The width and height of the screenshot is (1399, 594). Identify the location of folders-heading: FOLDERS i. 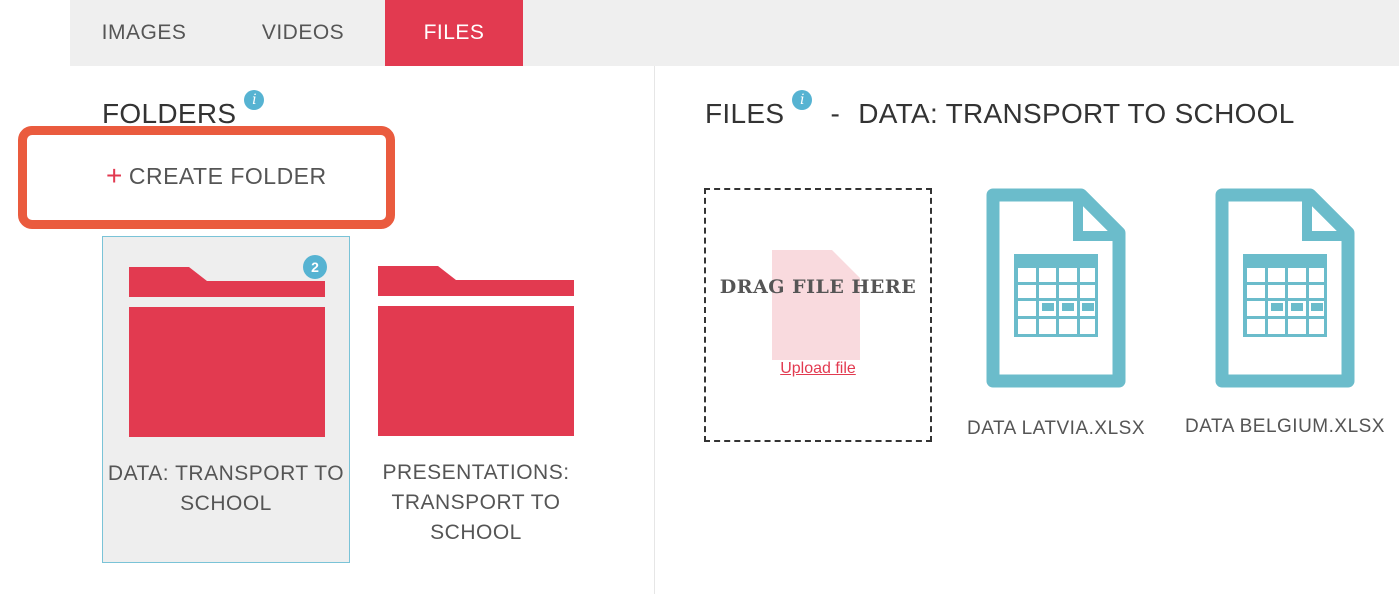
(183, 110).